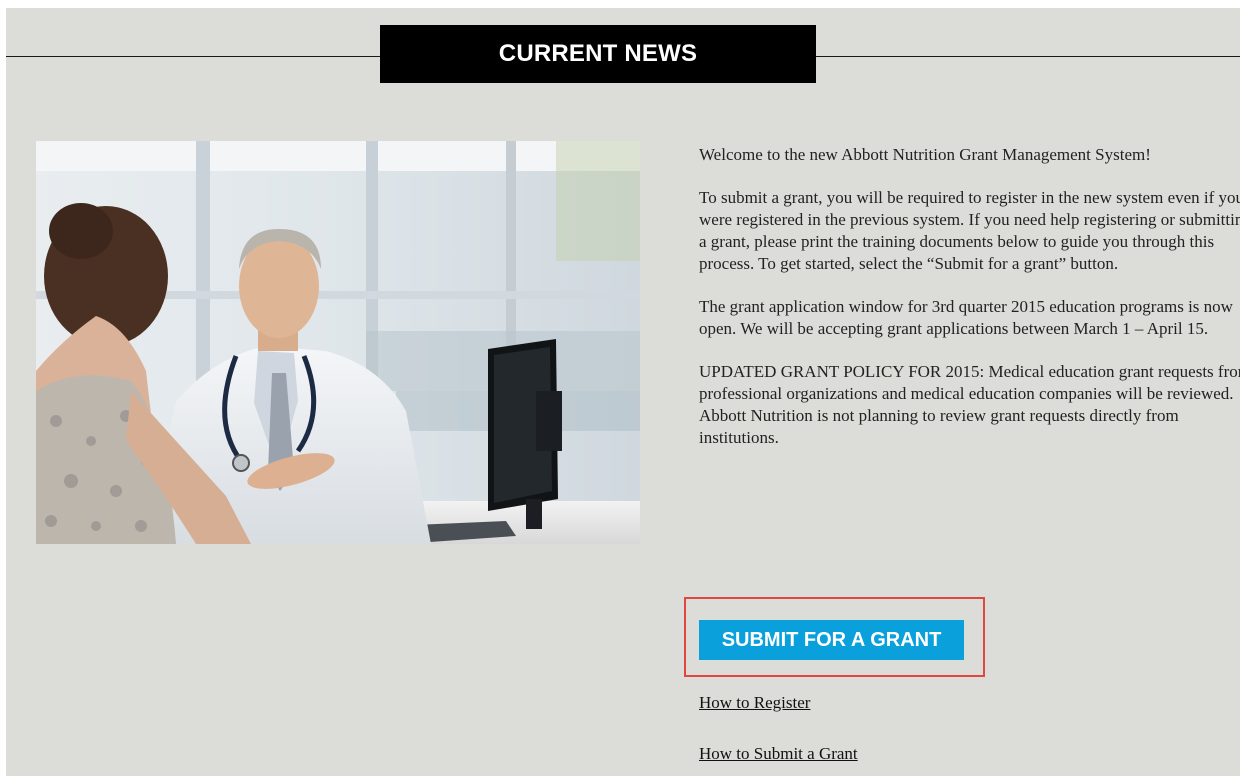  What do you see at coordinates (1028, 56) in the screenshot?
I see `header-rule-right` at bounding box center [1028, 56].